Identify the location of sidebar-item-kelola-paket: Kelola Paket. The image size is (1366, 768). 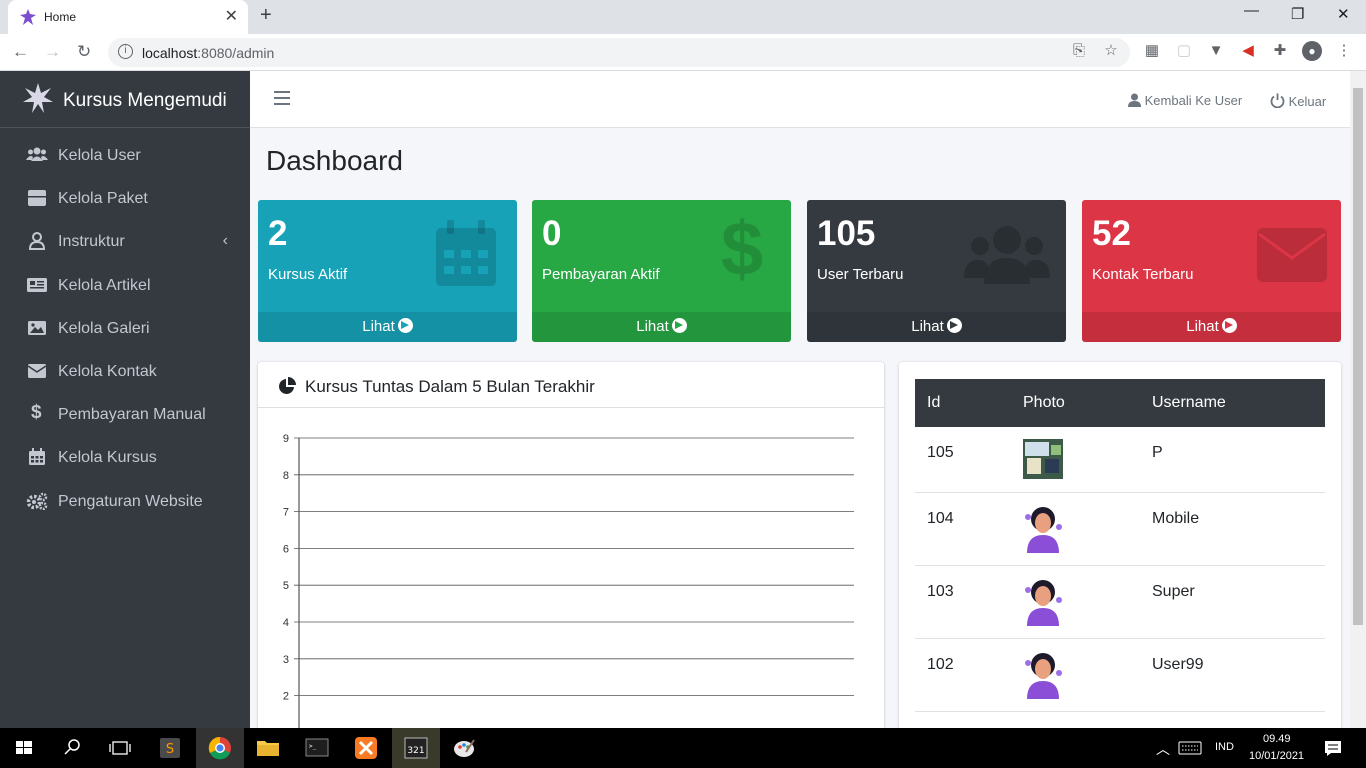
(125, 198).